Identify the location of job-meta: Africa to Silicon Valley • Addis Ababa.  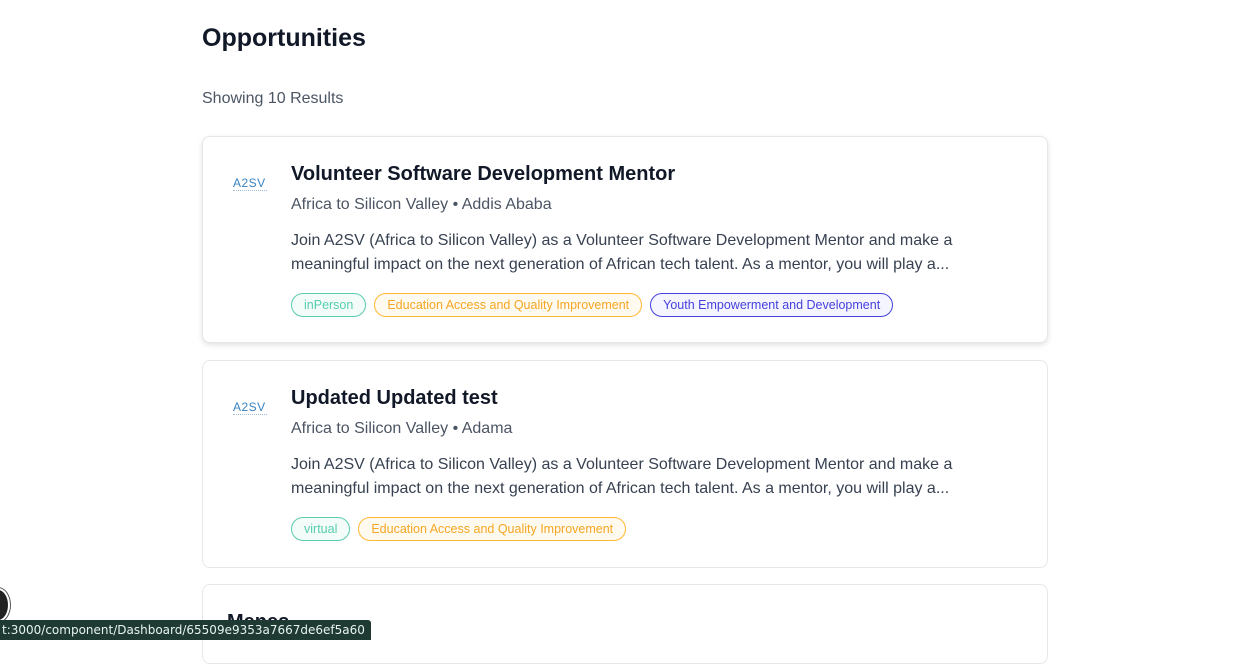
(421, 205).